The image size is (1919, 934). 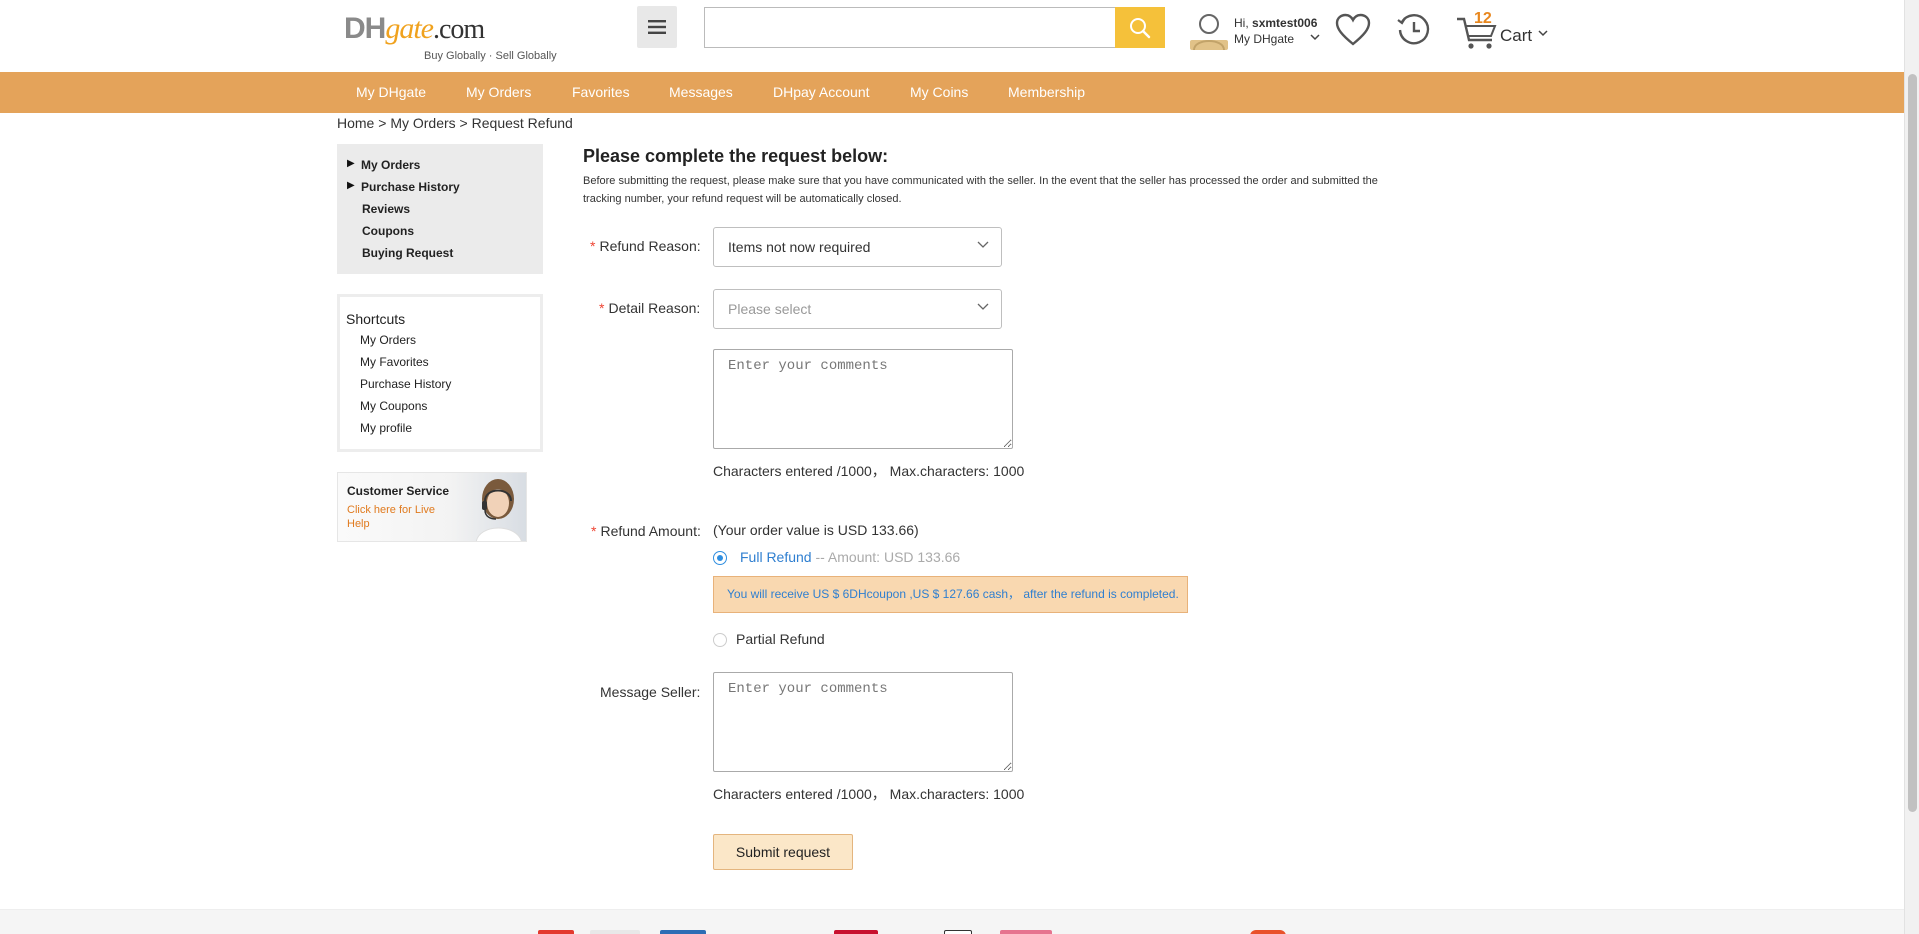 I want to click on full-refund-option: Full Refund -- Amount: USD 133.66, so click(x=850, y=557).